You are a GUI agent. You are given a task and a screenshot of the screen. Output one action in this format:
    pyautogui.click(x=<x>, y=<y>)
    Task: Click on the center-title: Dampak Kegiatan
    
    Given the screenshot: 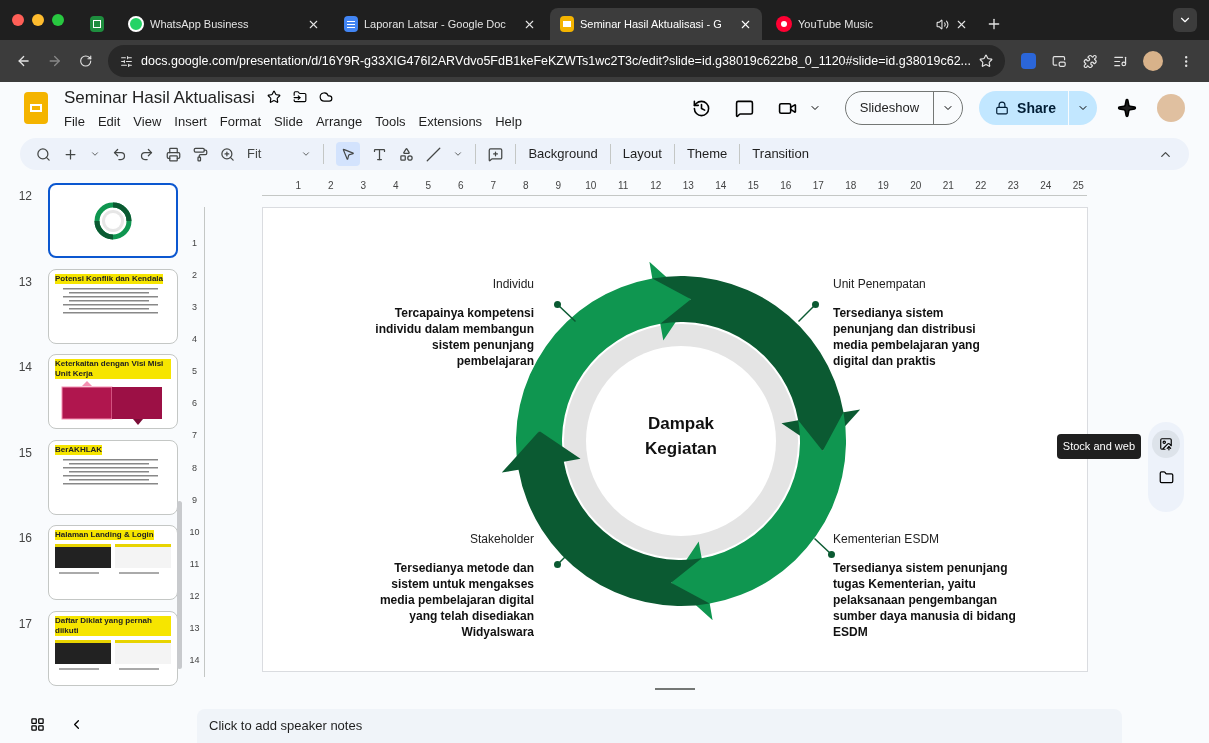 What is the action you would take?
    pyautogui.click(x=681, y=436)
    